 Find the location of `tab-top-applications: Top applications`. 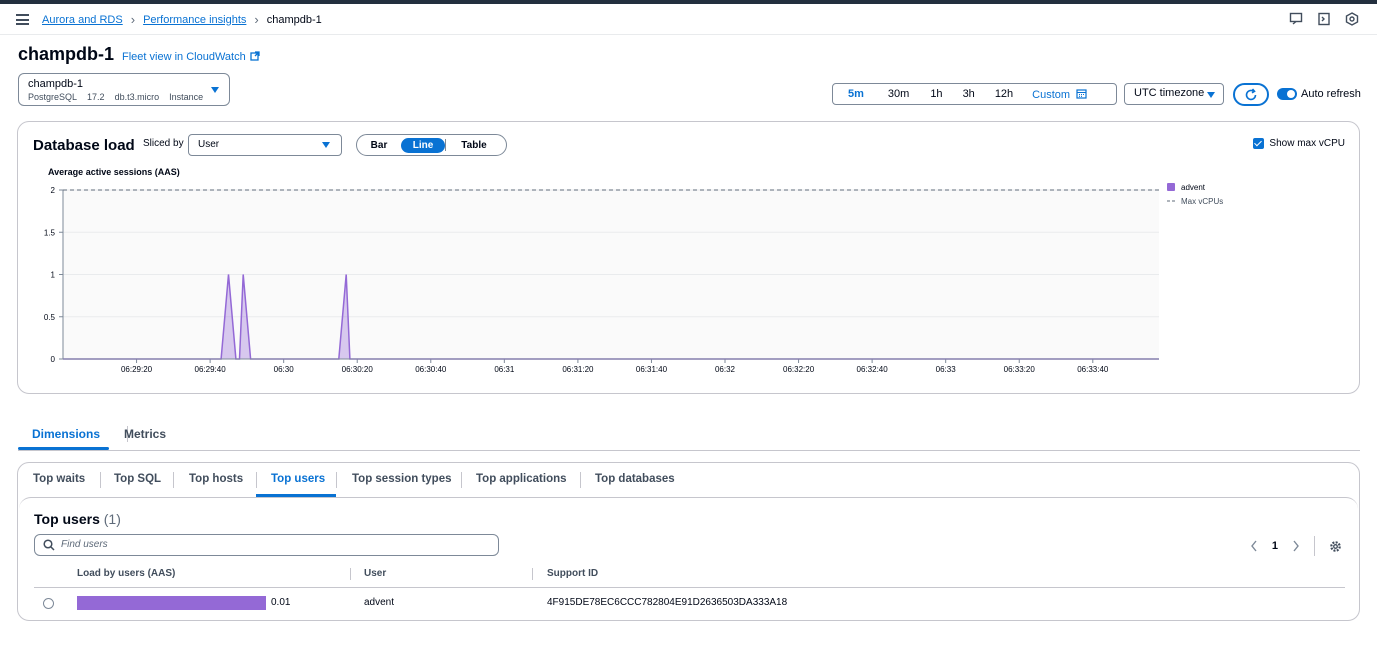

tab-top-applications: Top applications is located at coordinates (521, 479).